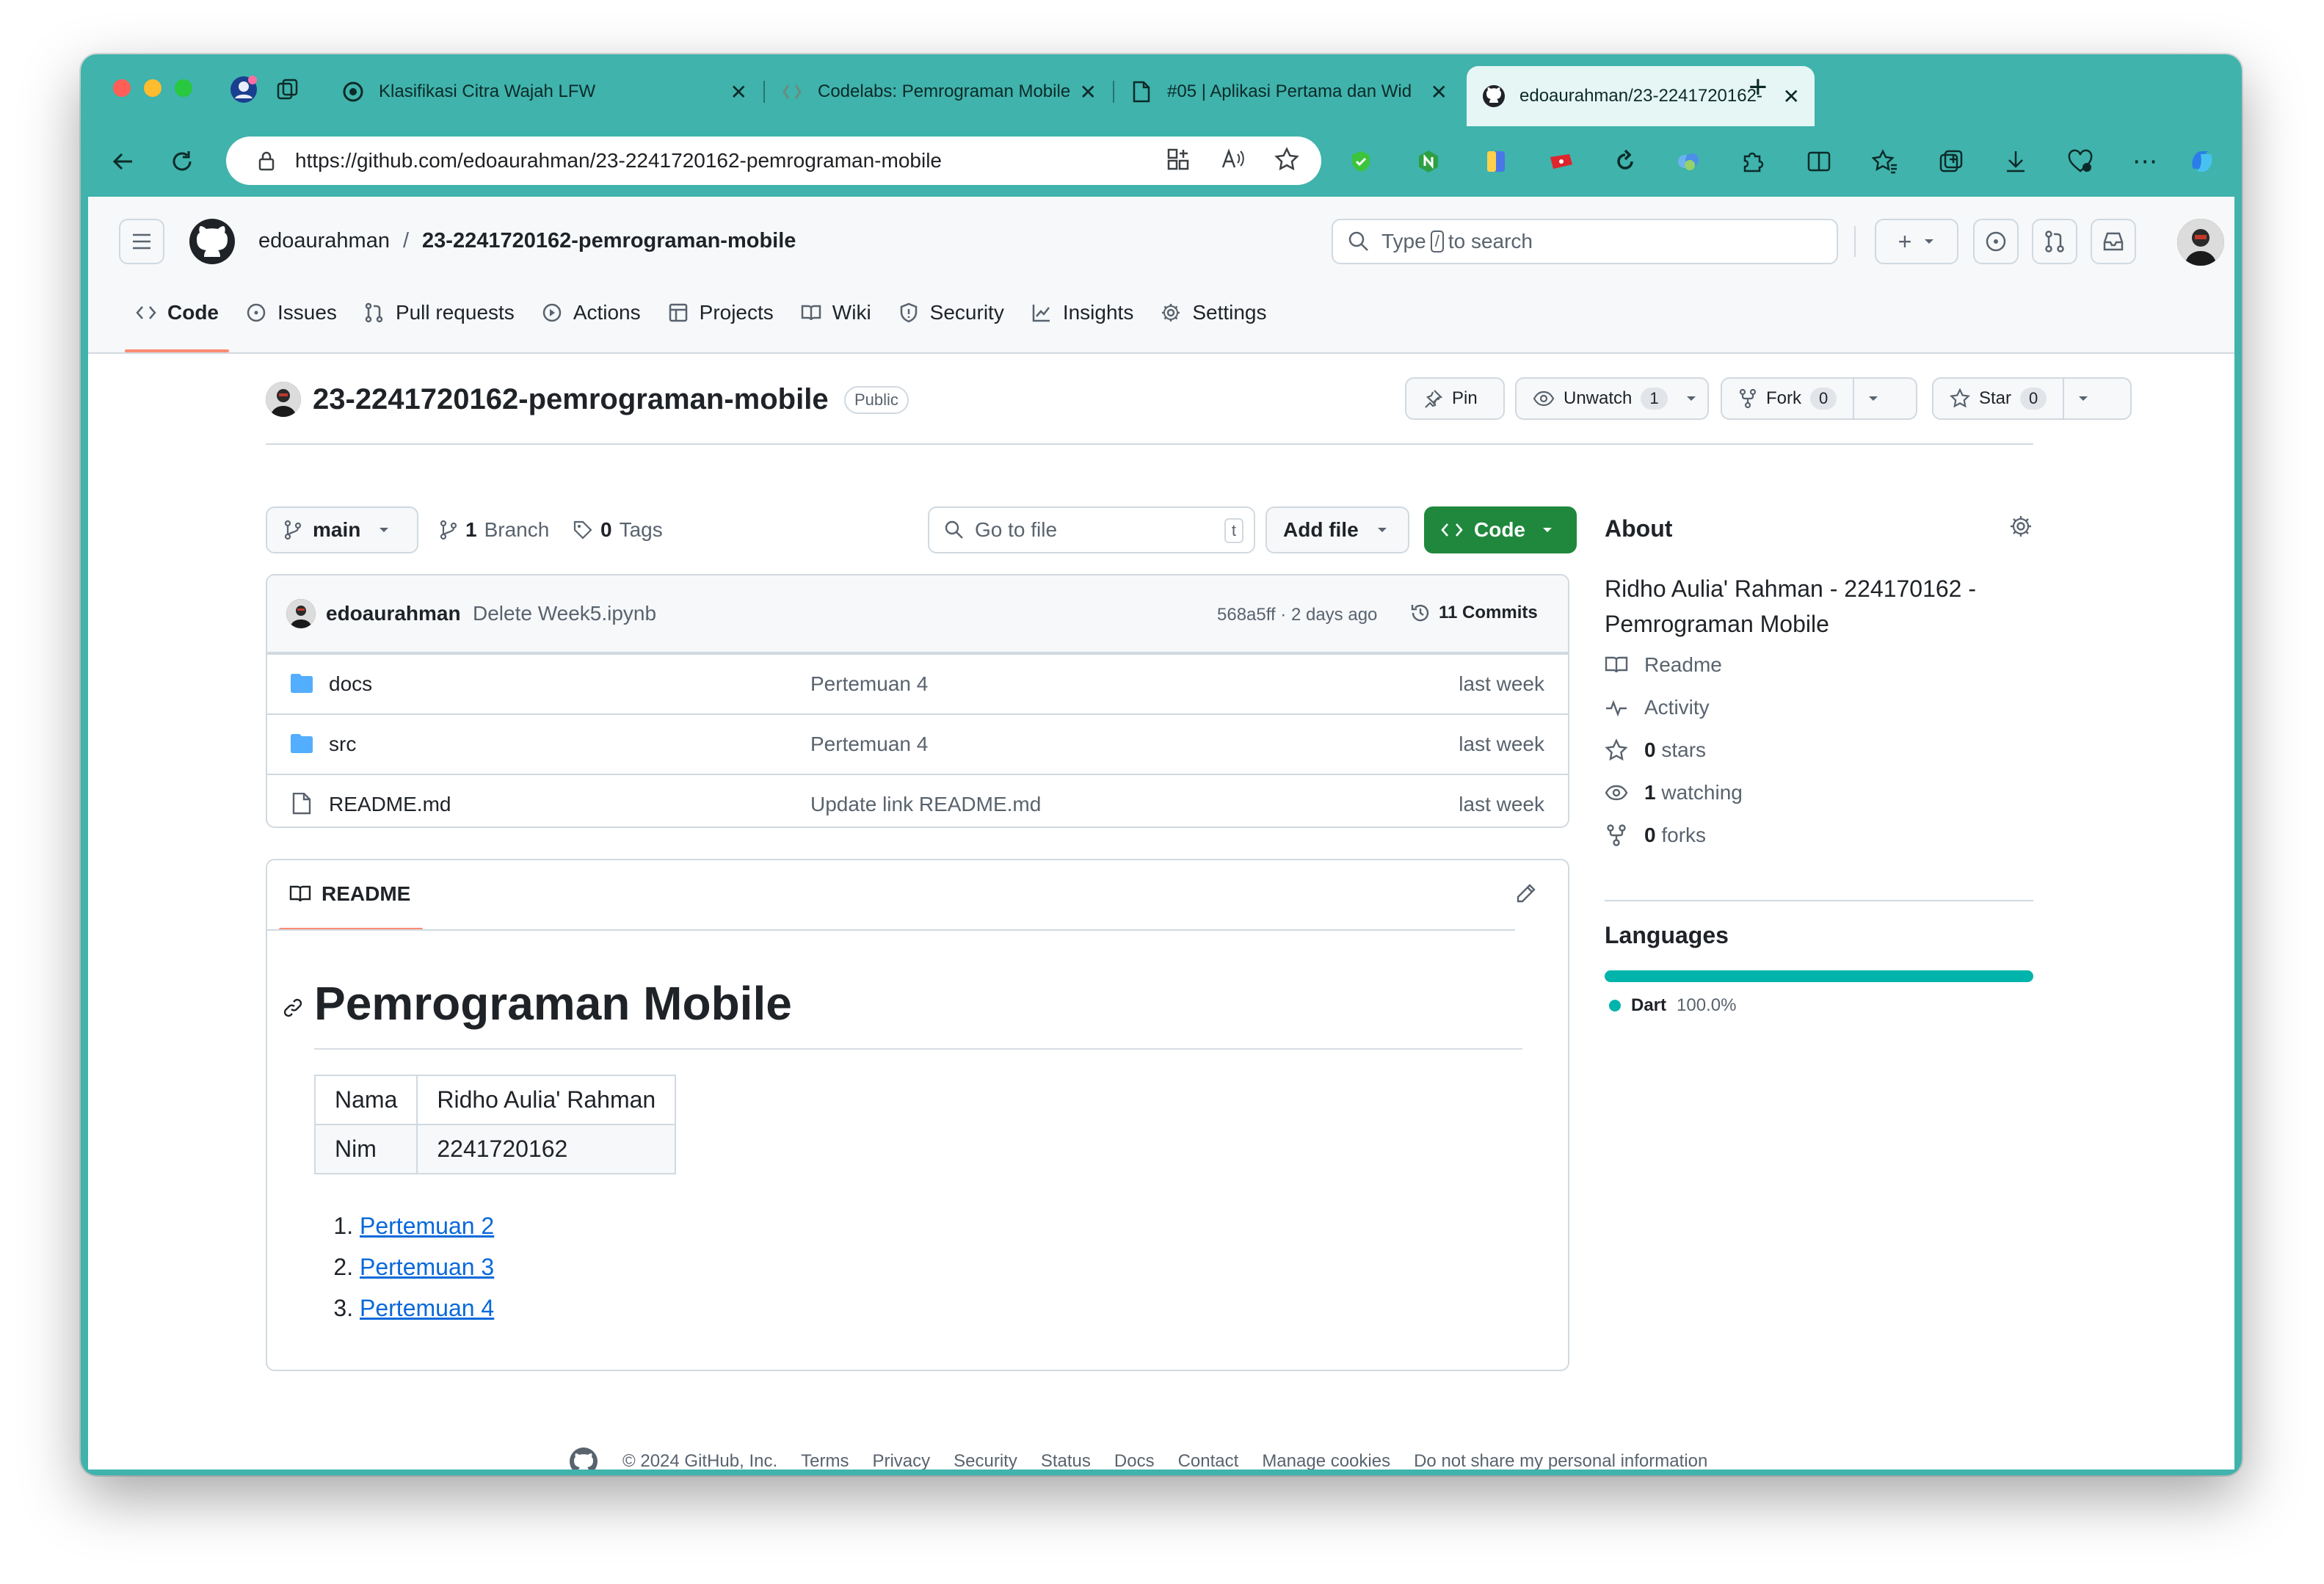 The width and height of the screenshot is (2324, 1584). I want to click on refresh-extension-icon, so click(1625, 161).